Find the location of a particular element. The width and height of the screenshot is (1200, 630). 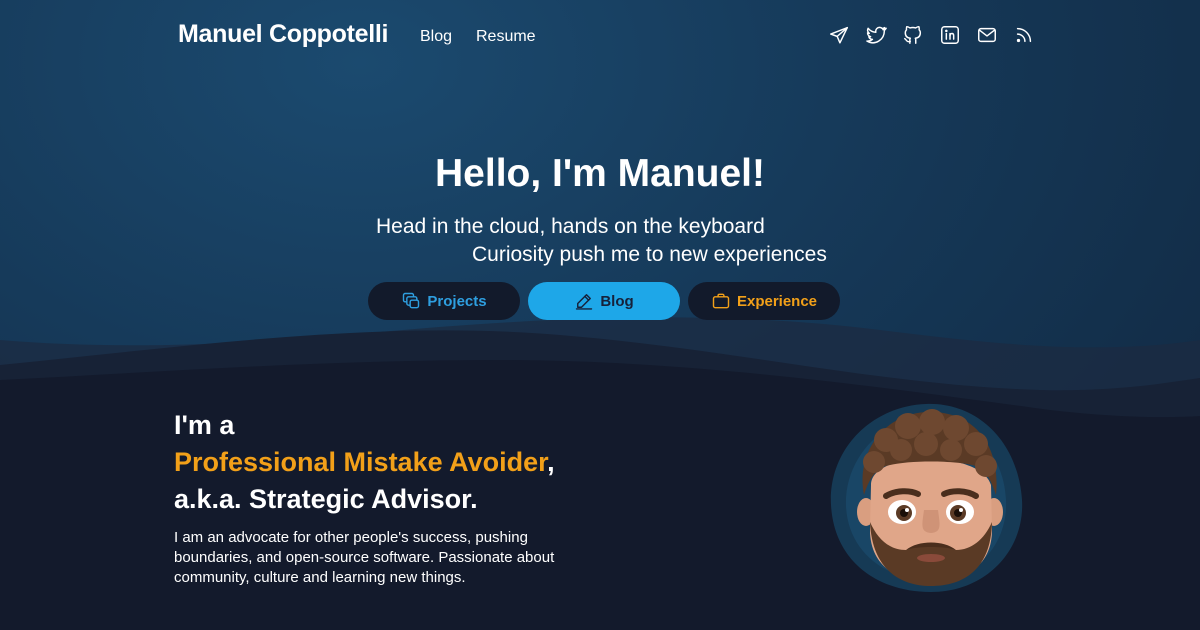

about-role-line: Professional Mistake Avoider, is located at coordinates (364, 462).